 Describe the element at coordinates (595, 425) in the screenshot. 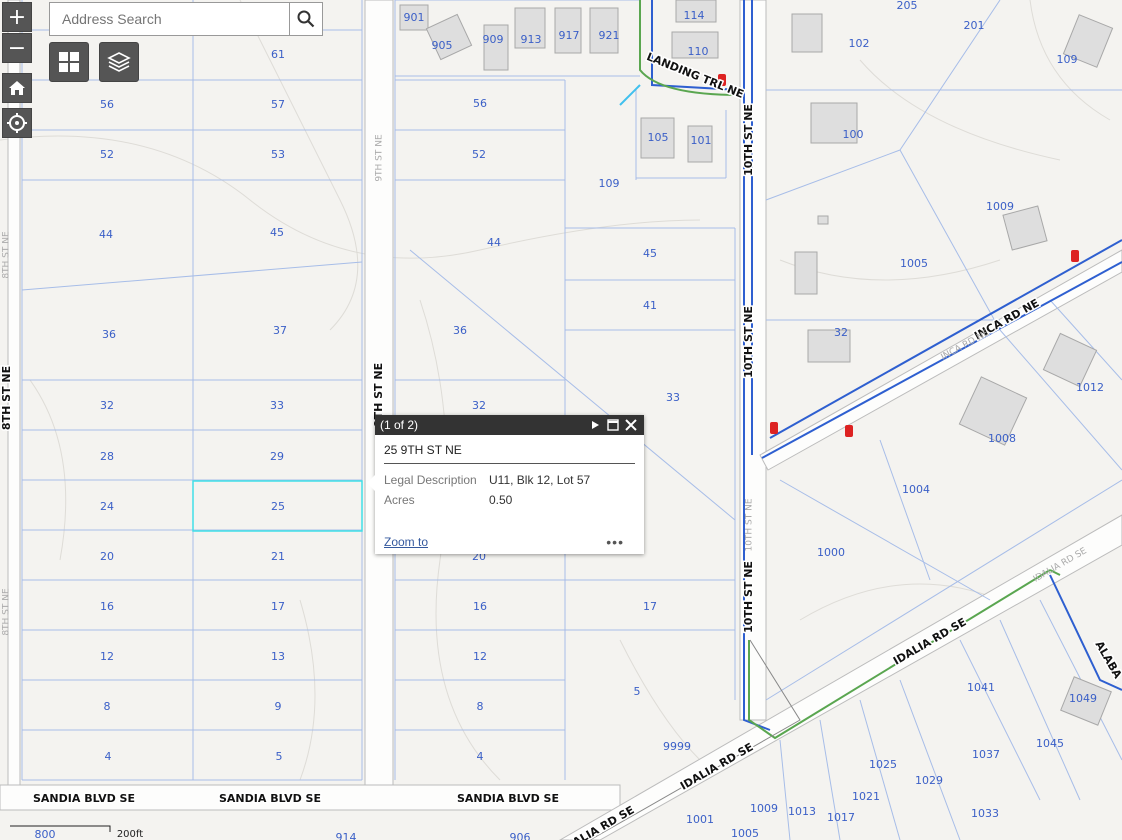

I see `next-feature-button` at that location.